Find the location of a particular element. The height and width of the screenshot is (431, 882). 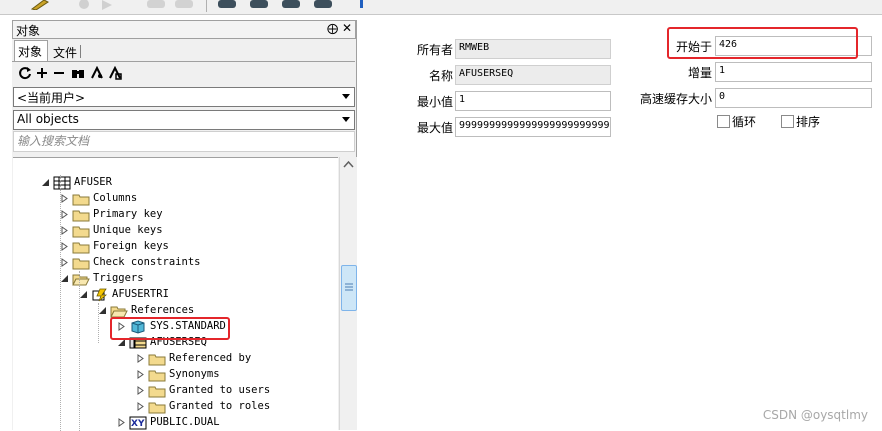

tab-files: 文件 is located at coordinates (67, 51).